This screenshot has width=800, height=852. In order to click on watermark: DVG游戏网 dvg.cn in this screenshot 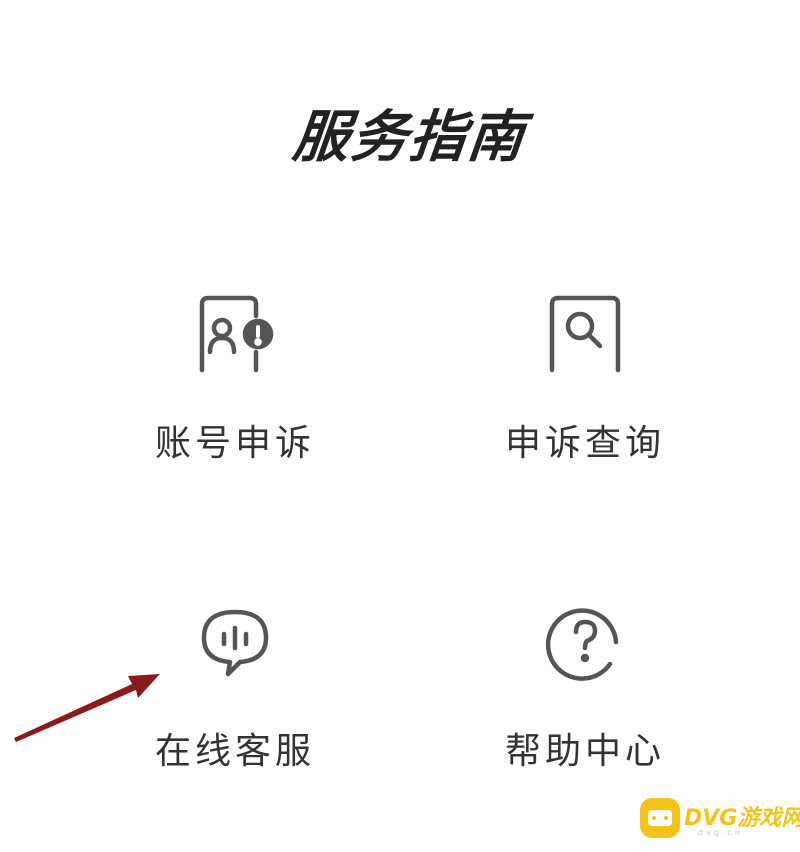, I will do `click(720, 819)`.